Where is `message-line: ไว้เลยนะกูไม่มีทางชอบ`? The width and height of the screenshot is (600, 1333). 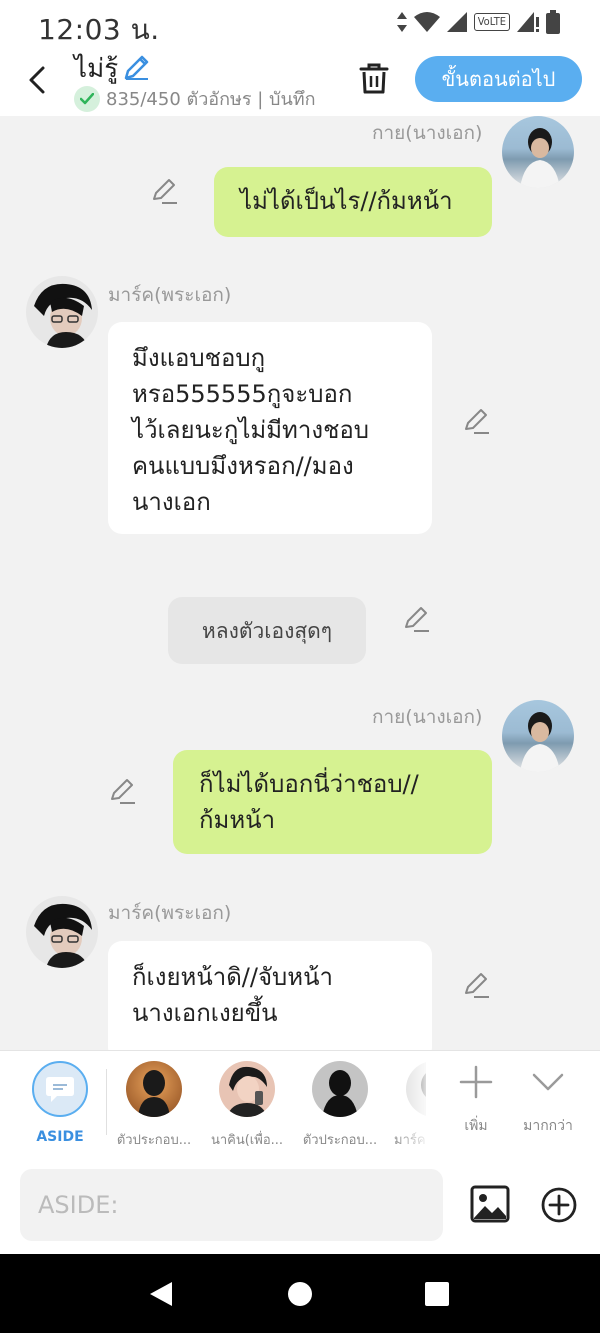
message-line: ไว้เลยนะกูไม่มีทางชอบ is located at coordinates (251, 430).